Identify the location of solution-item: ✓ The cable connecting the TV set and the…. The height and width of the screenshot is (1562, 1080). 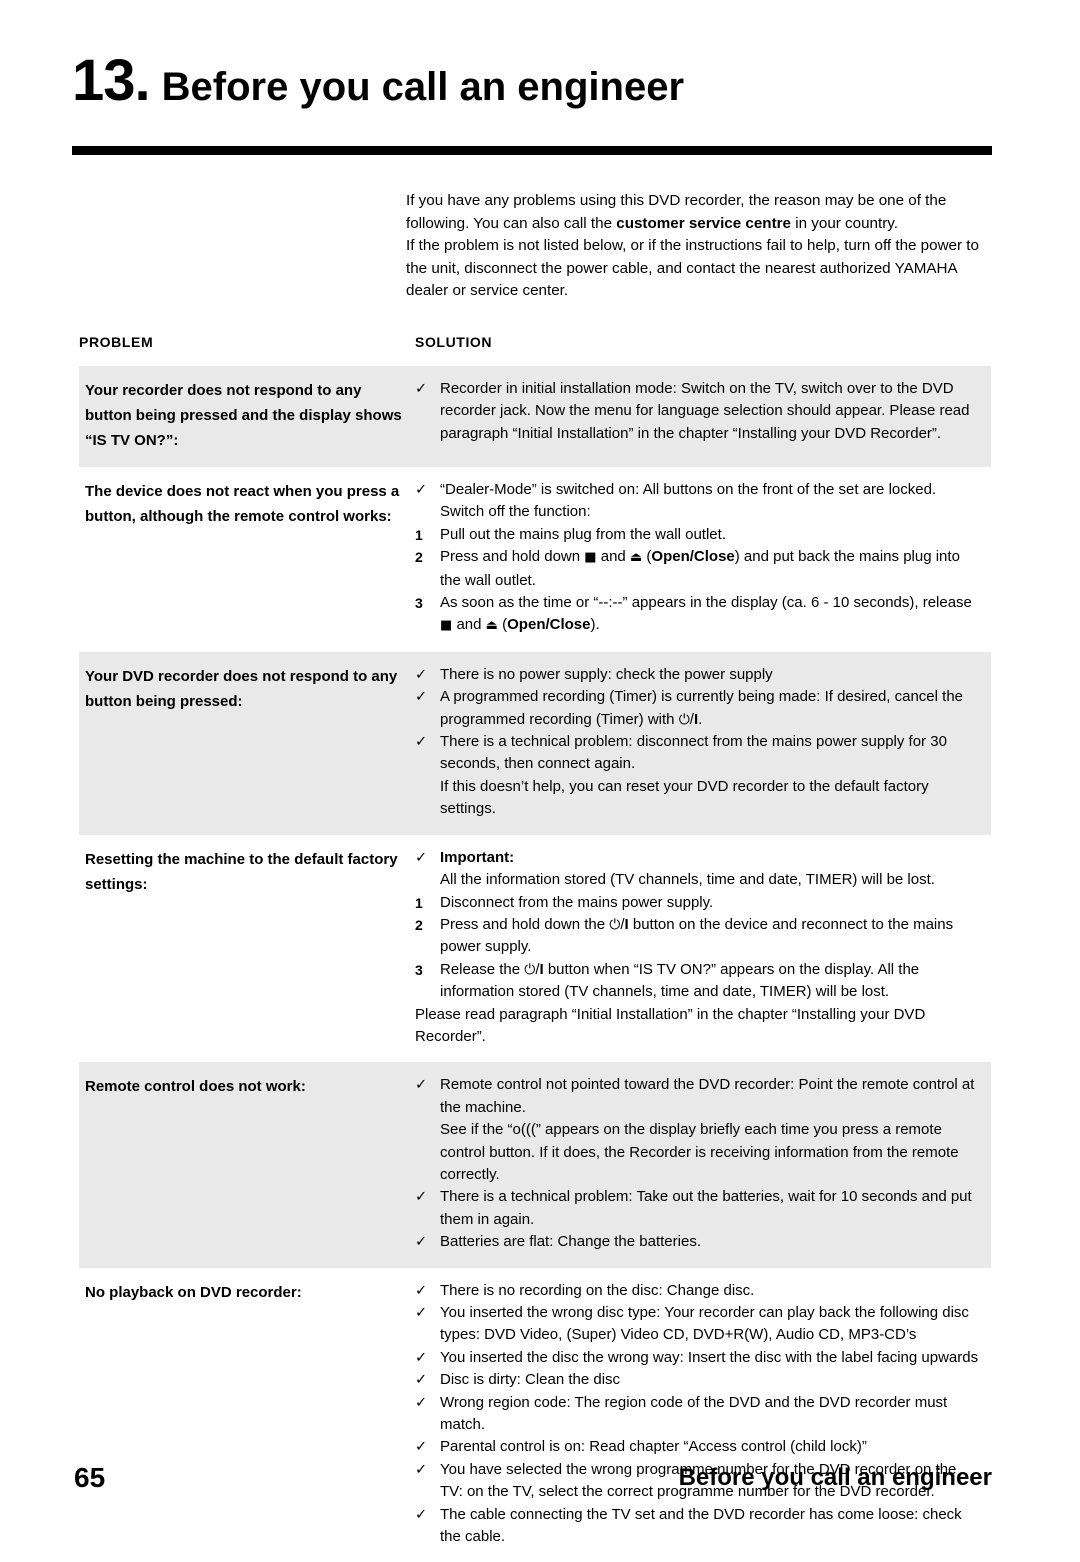
(698, 1526).